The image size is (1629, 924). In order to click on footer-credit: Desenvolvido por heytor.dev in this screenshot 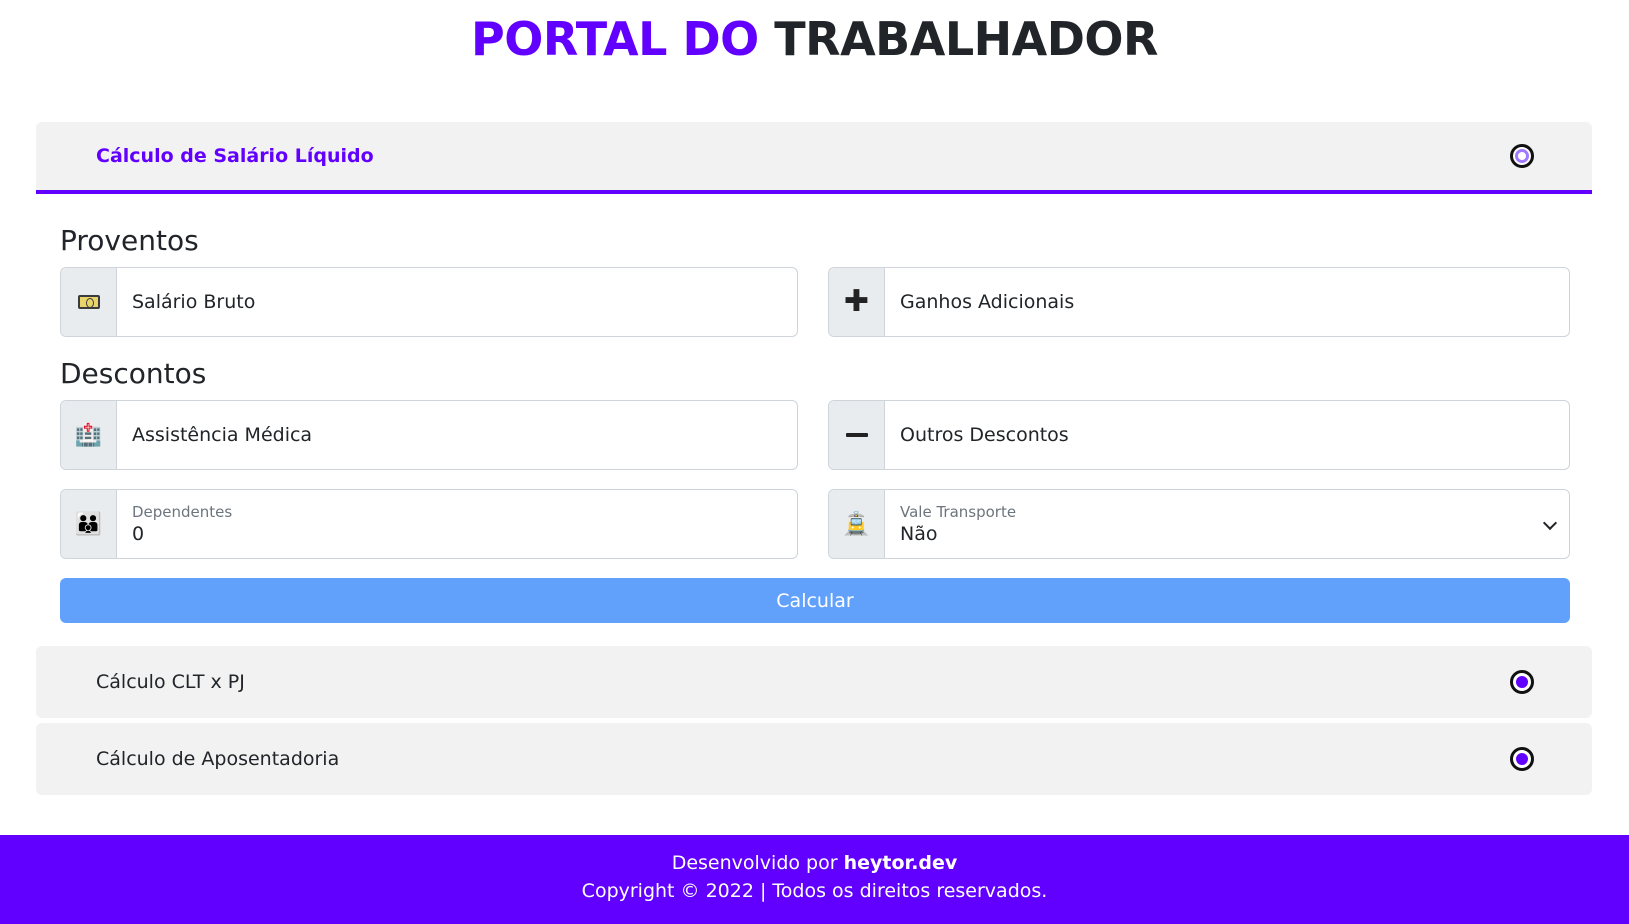, I will do `click(814, 863)`.